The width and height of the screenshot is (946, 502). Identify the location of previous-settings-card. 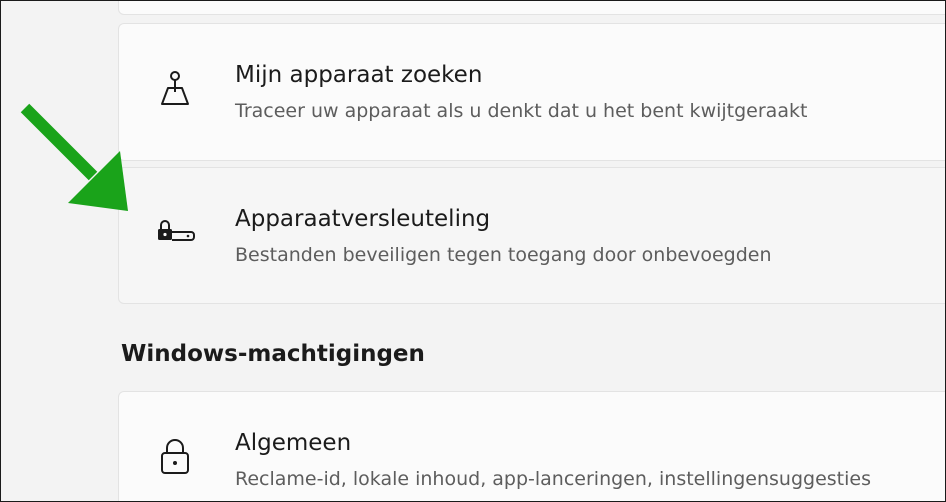
(531, 8).